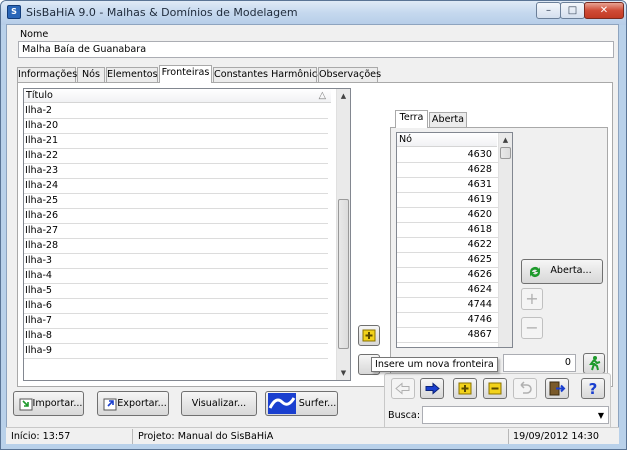  Describe the element at coordinates (556, 436) in the screenshot. I see `status-datetime: 19/09/2012 14:30` at that location.